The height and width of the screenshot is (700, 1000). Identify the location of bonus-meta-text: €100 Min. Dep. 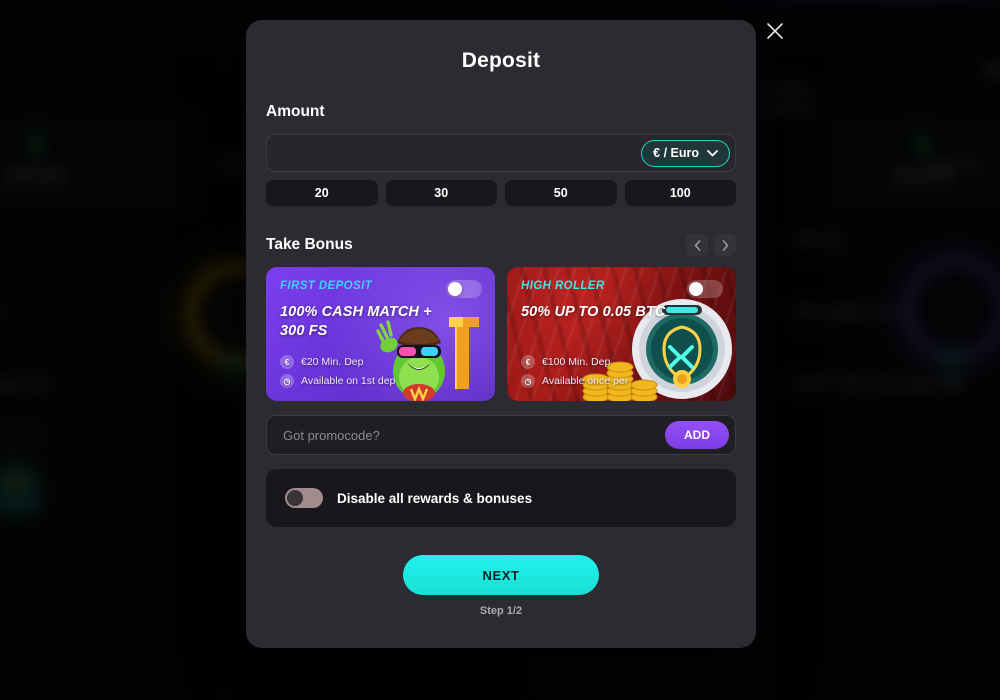
(576, 362).